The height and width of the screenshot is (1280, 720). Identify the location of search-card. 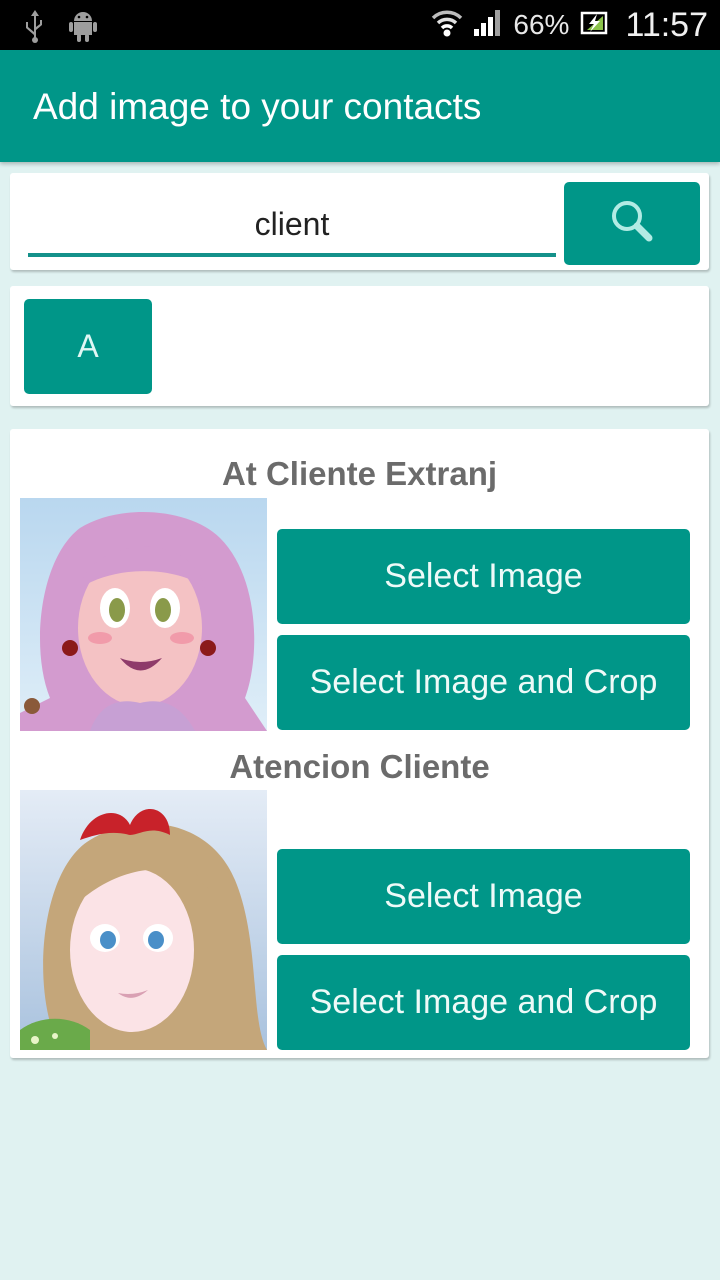
(359, 221).